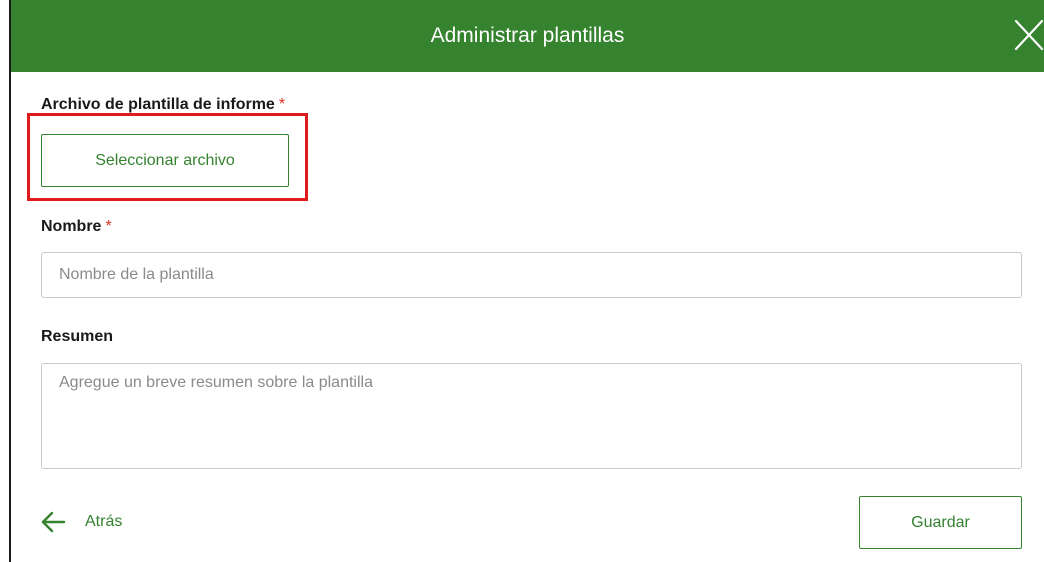 The image size is (1044, 562). I want to click on template-file-label: Archivo de plantilla de informe *, so click(163, 105).